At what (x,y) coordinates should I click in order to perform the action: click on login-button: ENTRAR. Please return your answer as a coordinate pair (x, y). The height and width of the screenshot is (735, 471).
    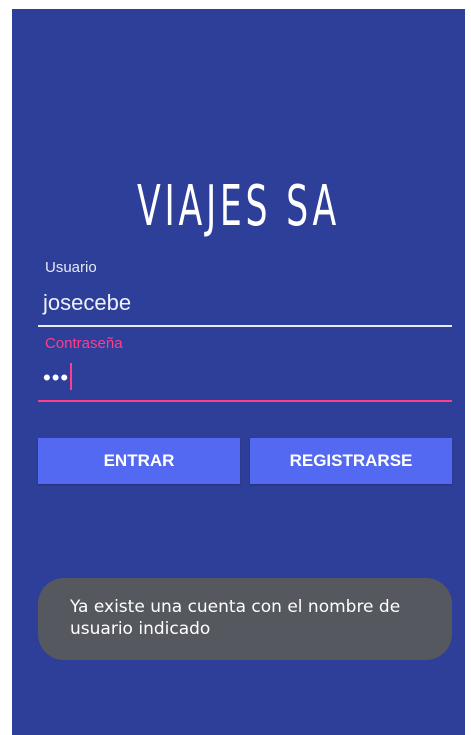
    Looking at the image, I should click on (139, 461).